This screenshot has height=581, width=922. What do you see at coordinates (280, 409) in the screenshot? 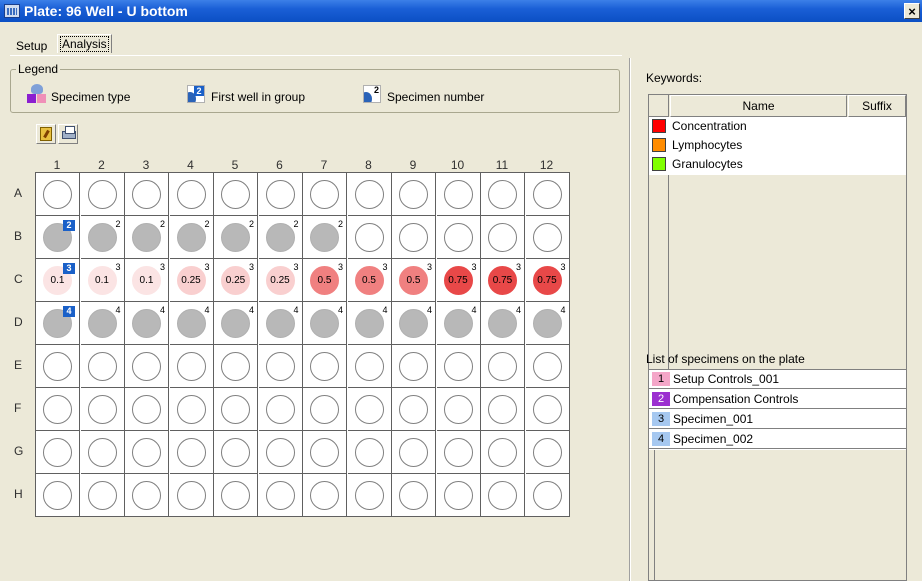
I see `well-cell-F6` at bounding box center [280, 409].